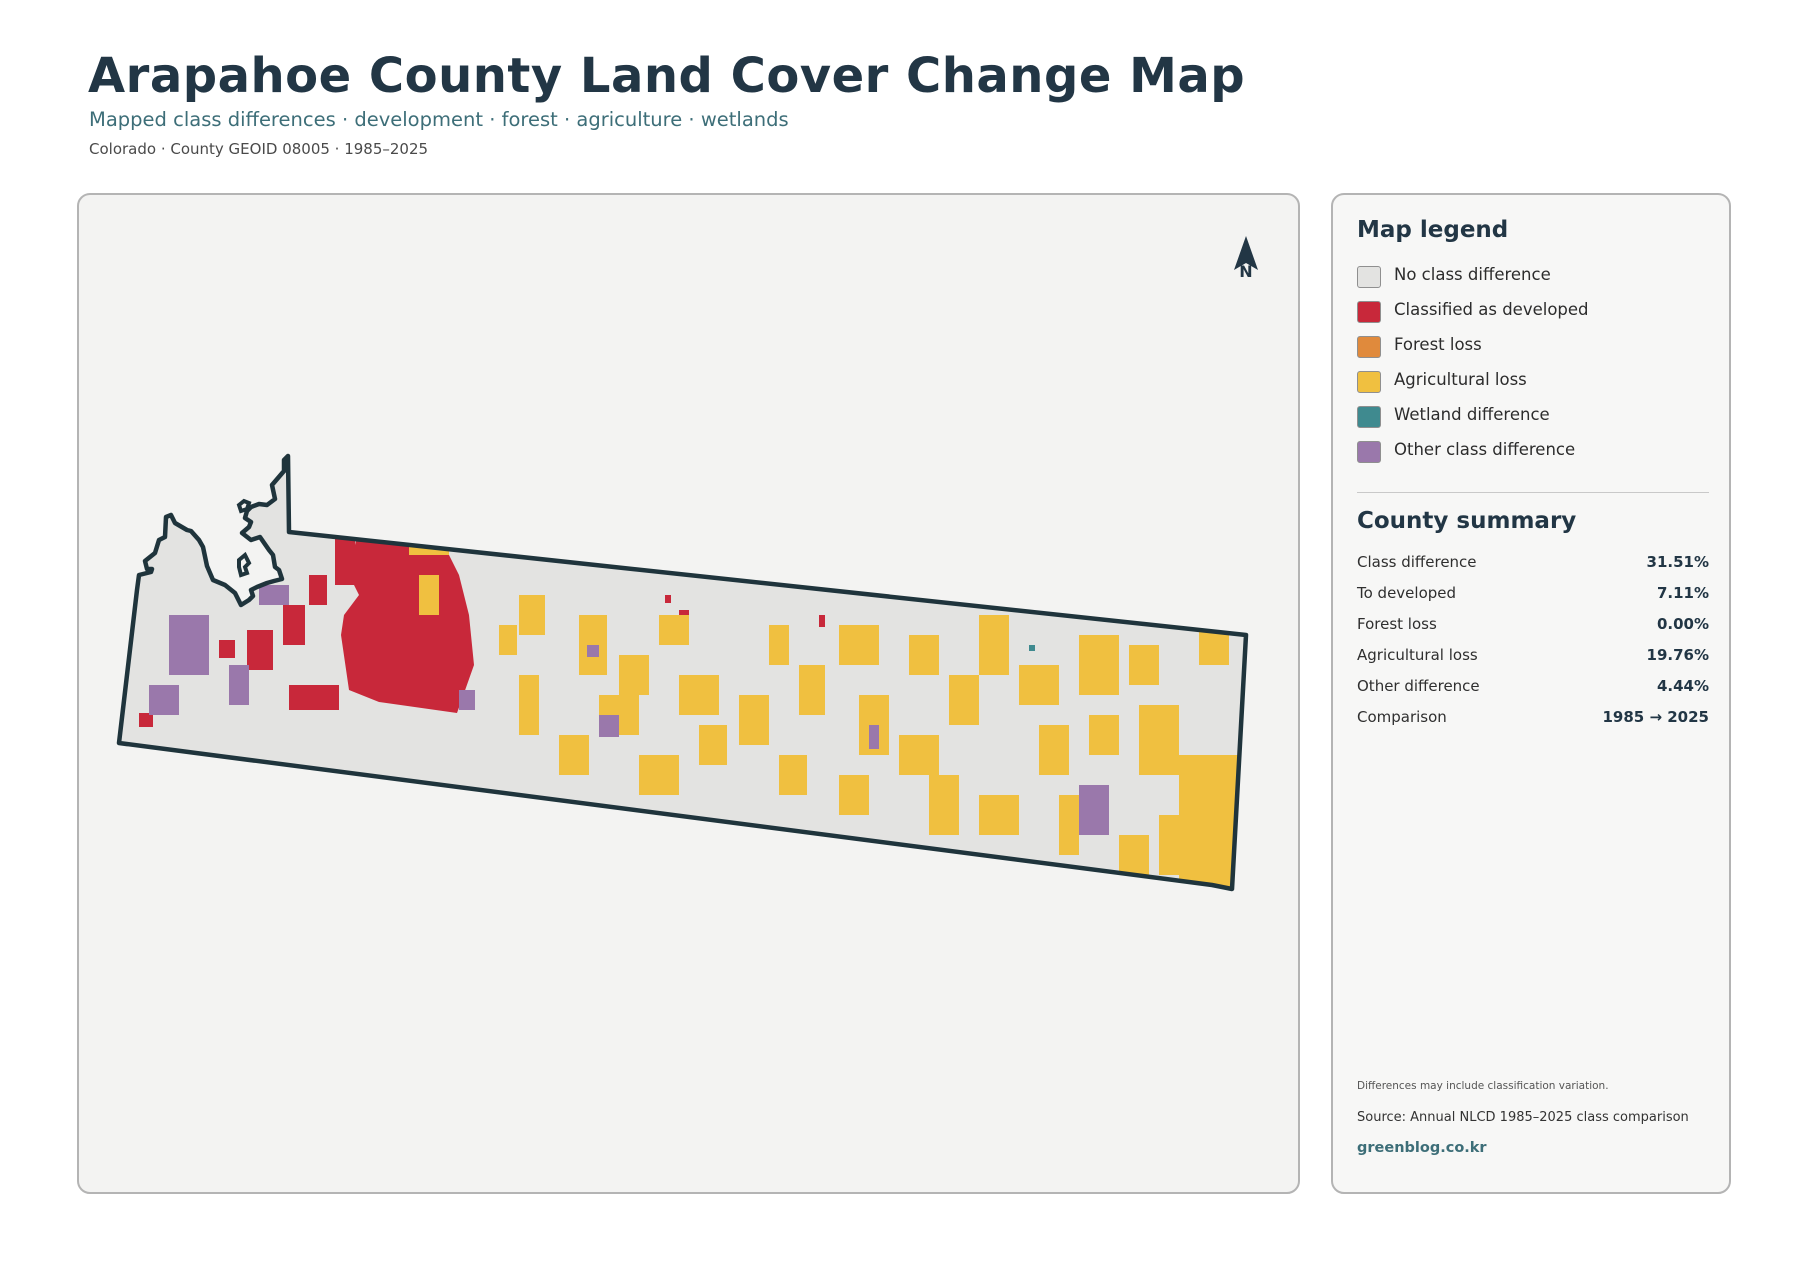 This screenshot has height=1273, width=1800. What do you see at coordinates (1682, 686) in the screenshot?
I see `summary-value: 4.44%` at bounding box center [1682, 686].